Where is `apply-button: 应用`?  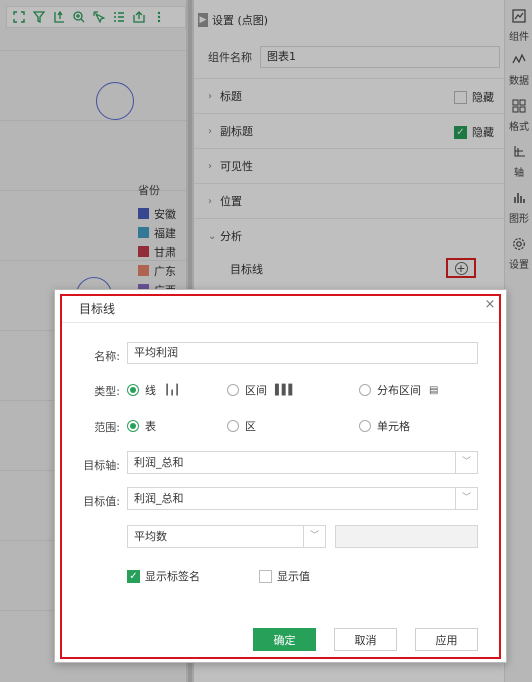 apply-button: 应用 is located at coordinates (446, 639).